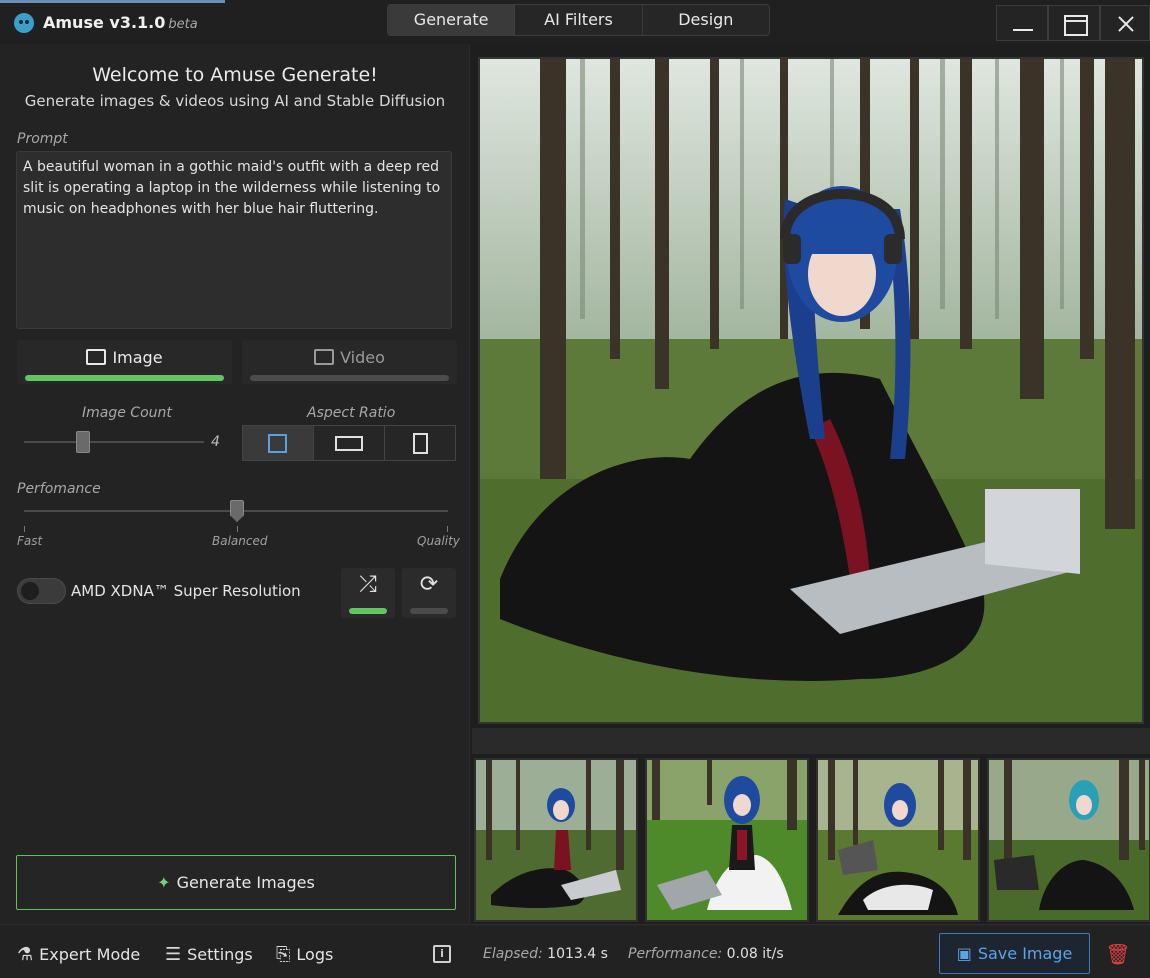 Image resolution: width=1150 pixels, height=978 pixels. What do you see at coordinates (237, 511) in the screenshot?
I see `performance-thumb` at bounding box center [237, 511].